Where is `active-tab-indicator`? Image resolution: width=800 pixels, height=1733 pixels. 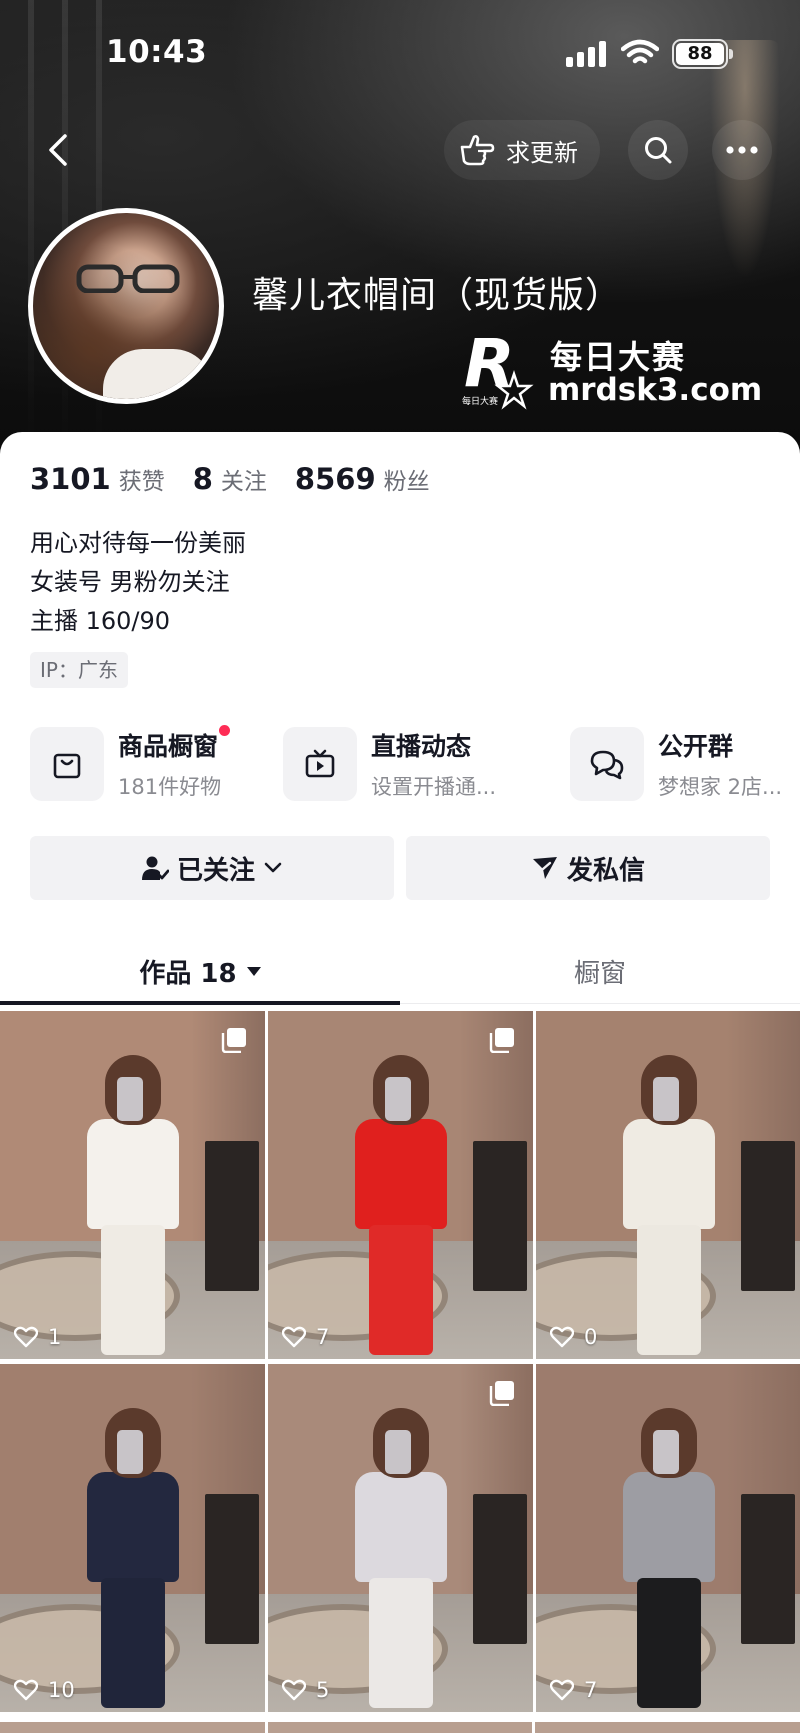 active-tab-indicator is located at coordinates (200, 1003).